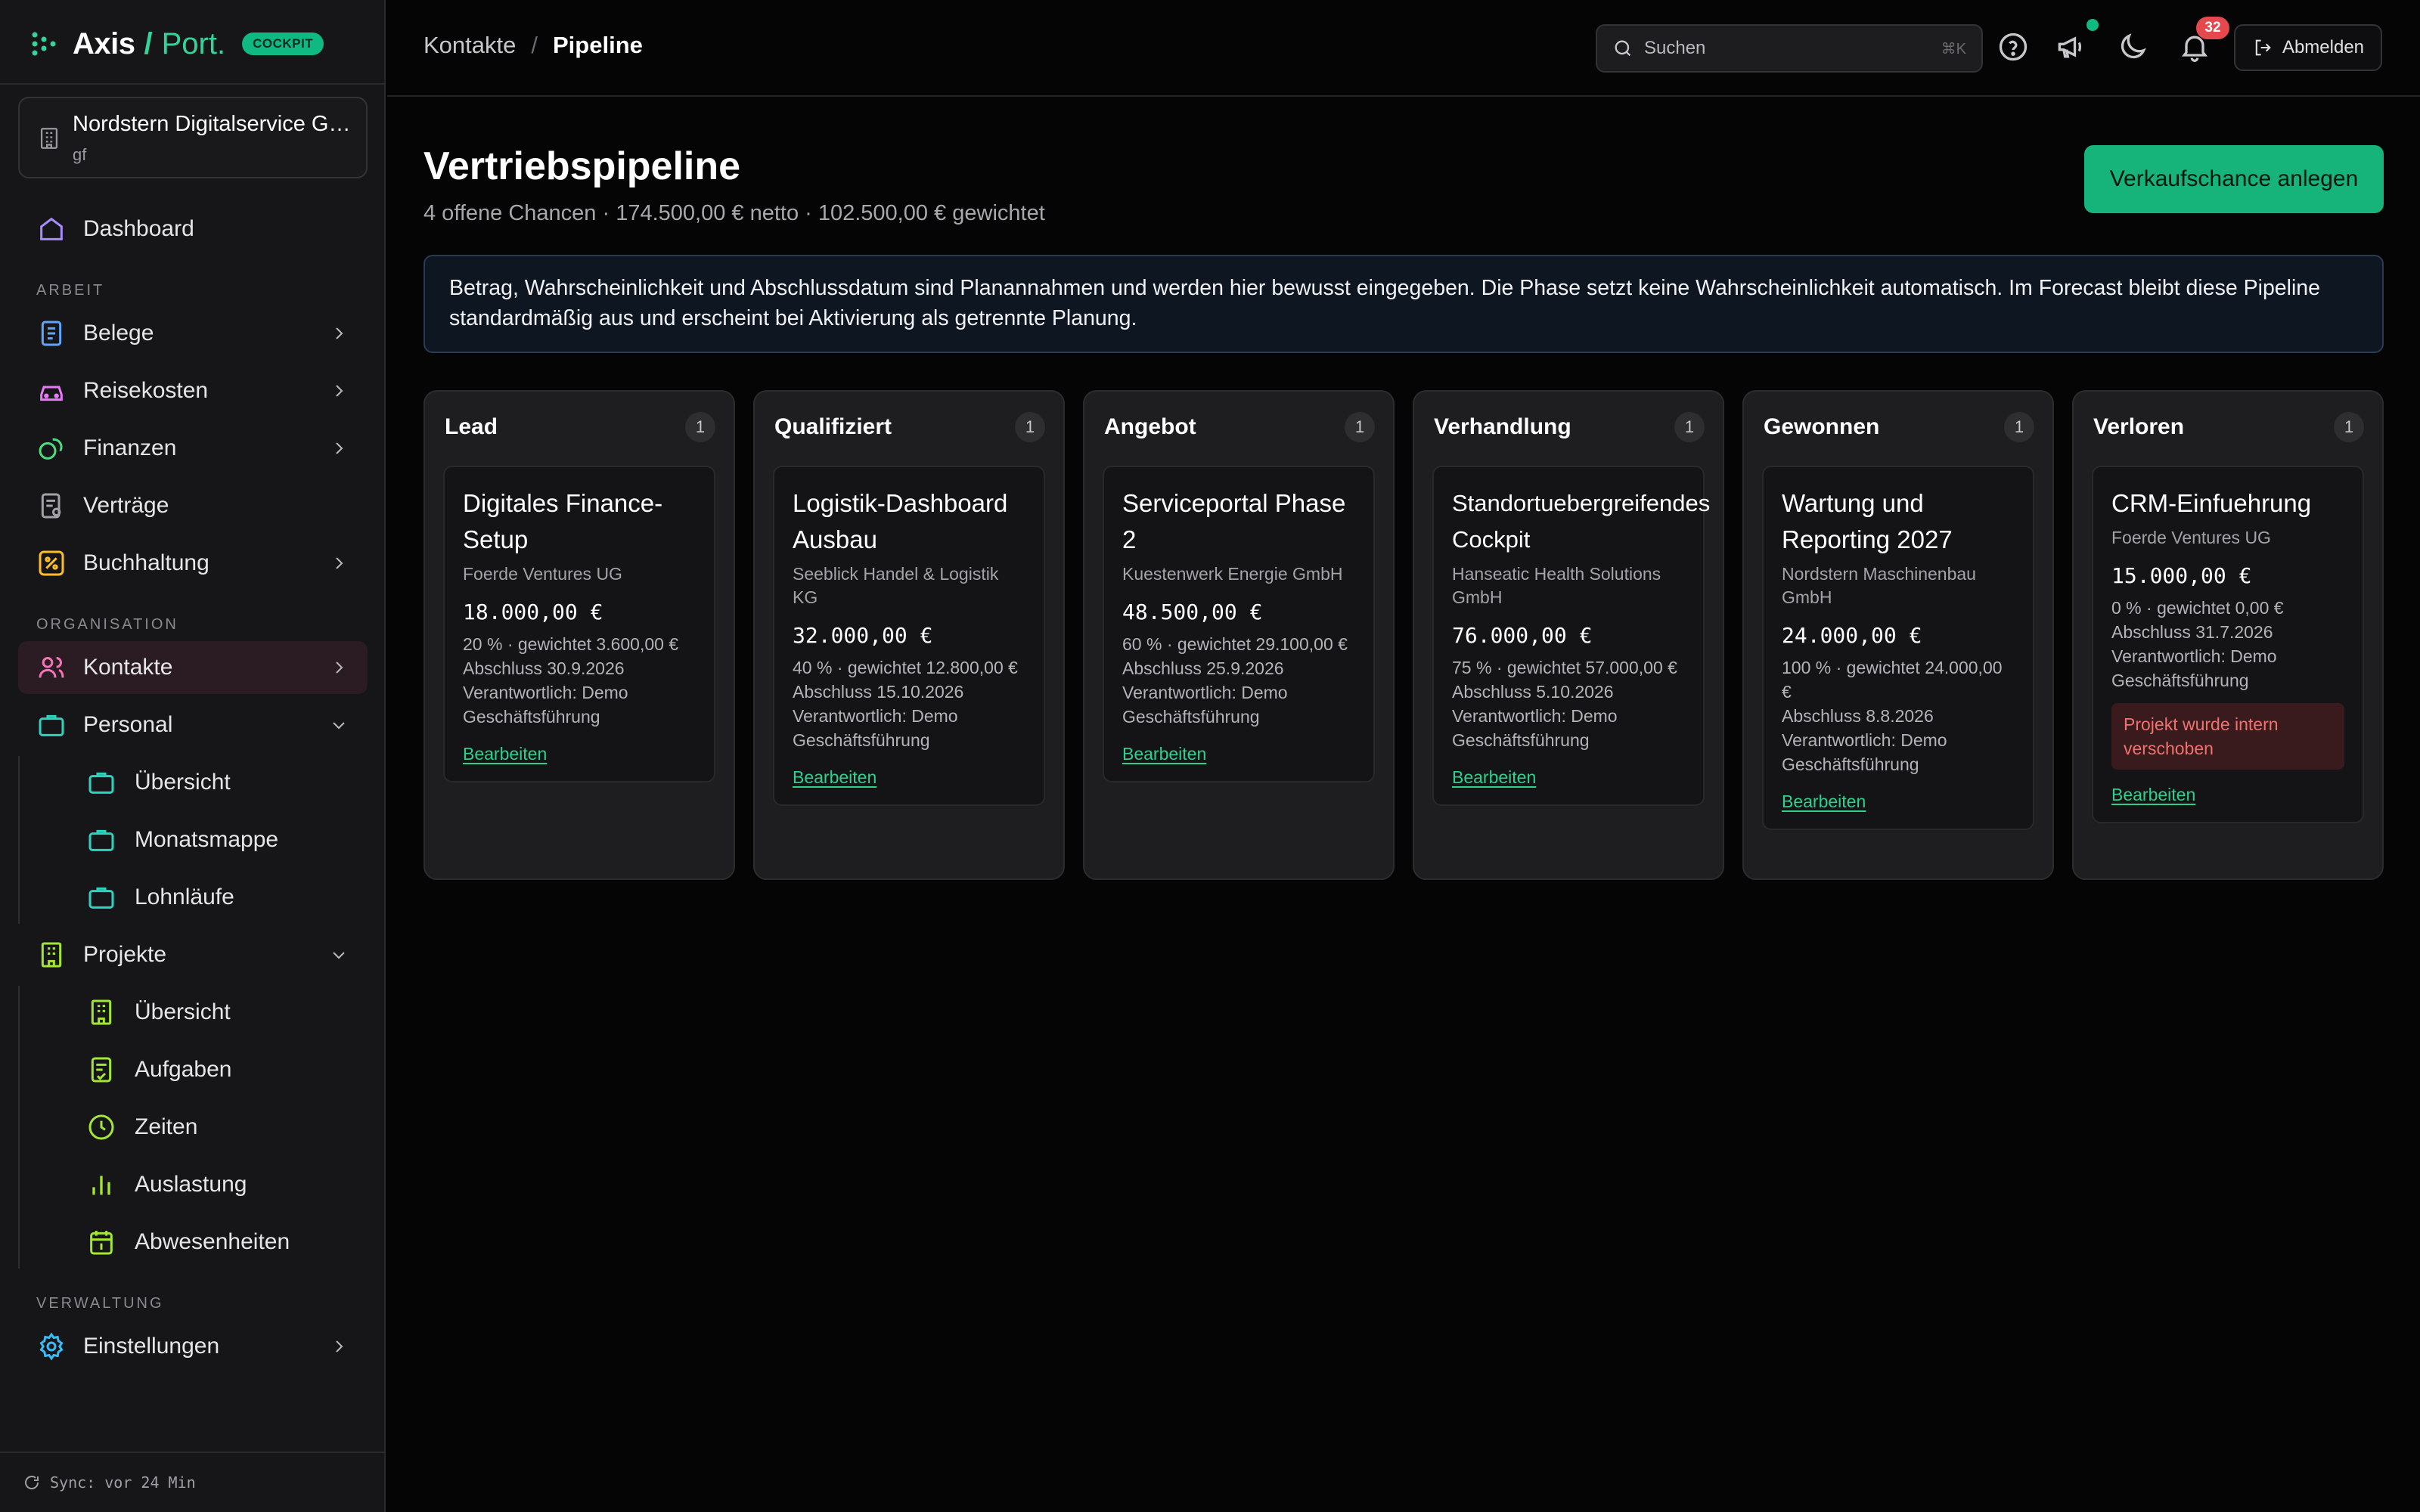 The image size is (2420, 1512). I want to click on nav-reisekosten: Reisekosten, so click(193, 391).